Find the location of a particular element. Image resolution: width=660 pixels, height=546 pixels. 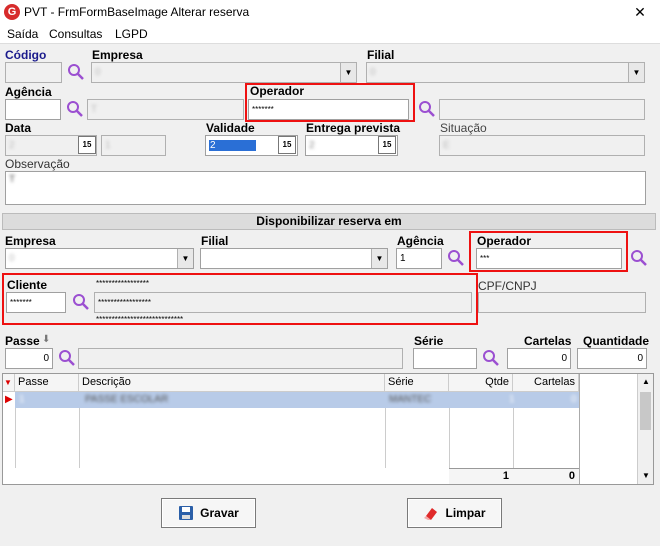

grid-header-qtde: Qtde is located at coordinates (481, 383).